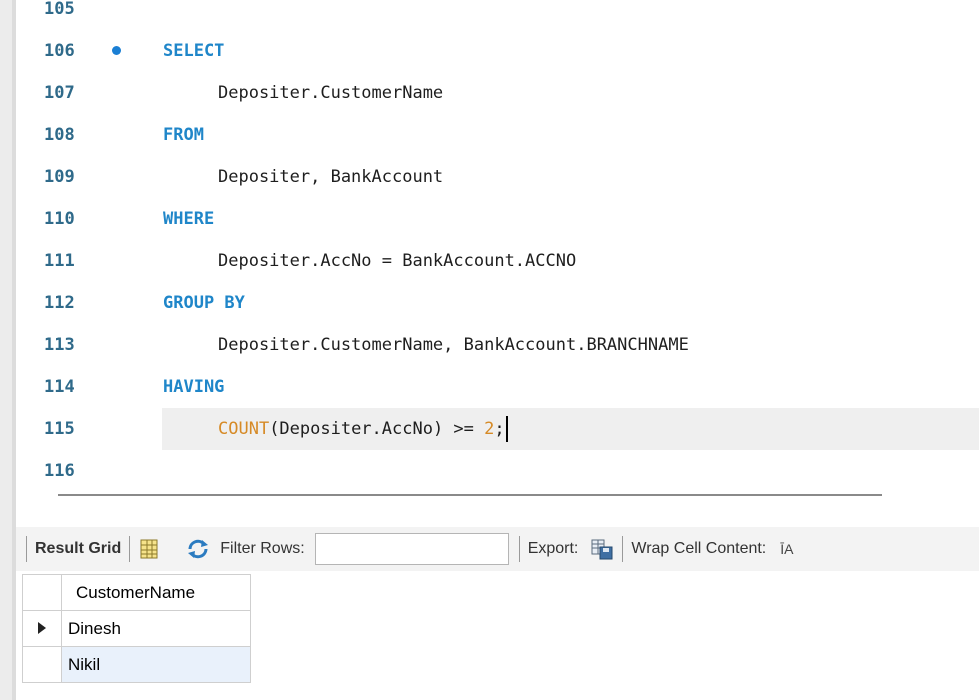 Image resolution: width=979 pixels, height=700 pixels. What do you see at coordinates (786, 549) in the screenshot?
I see `wrap-cell-icon: ĪA` at bounding box center [786, 549].